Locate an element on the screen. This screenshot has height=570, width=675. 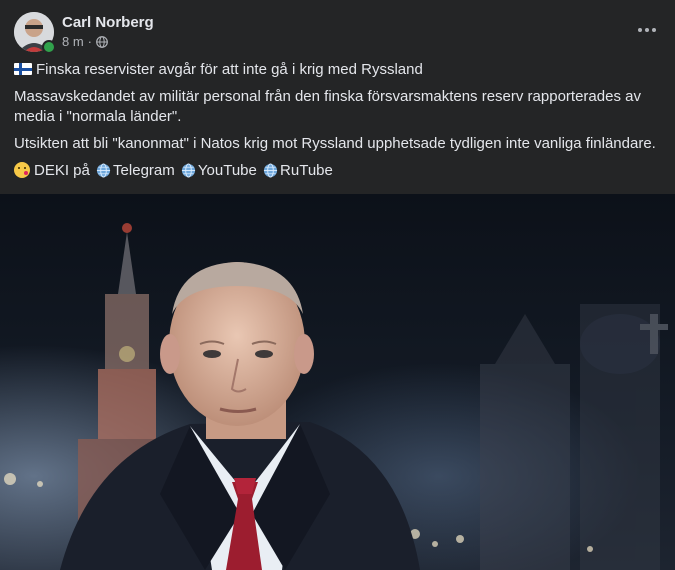
globe-icon is located at coordinates (102, 41).